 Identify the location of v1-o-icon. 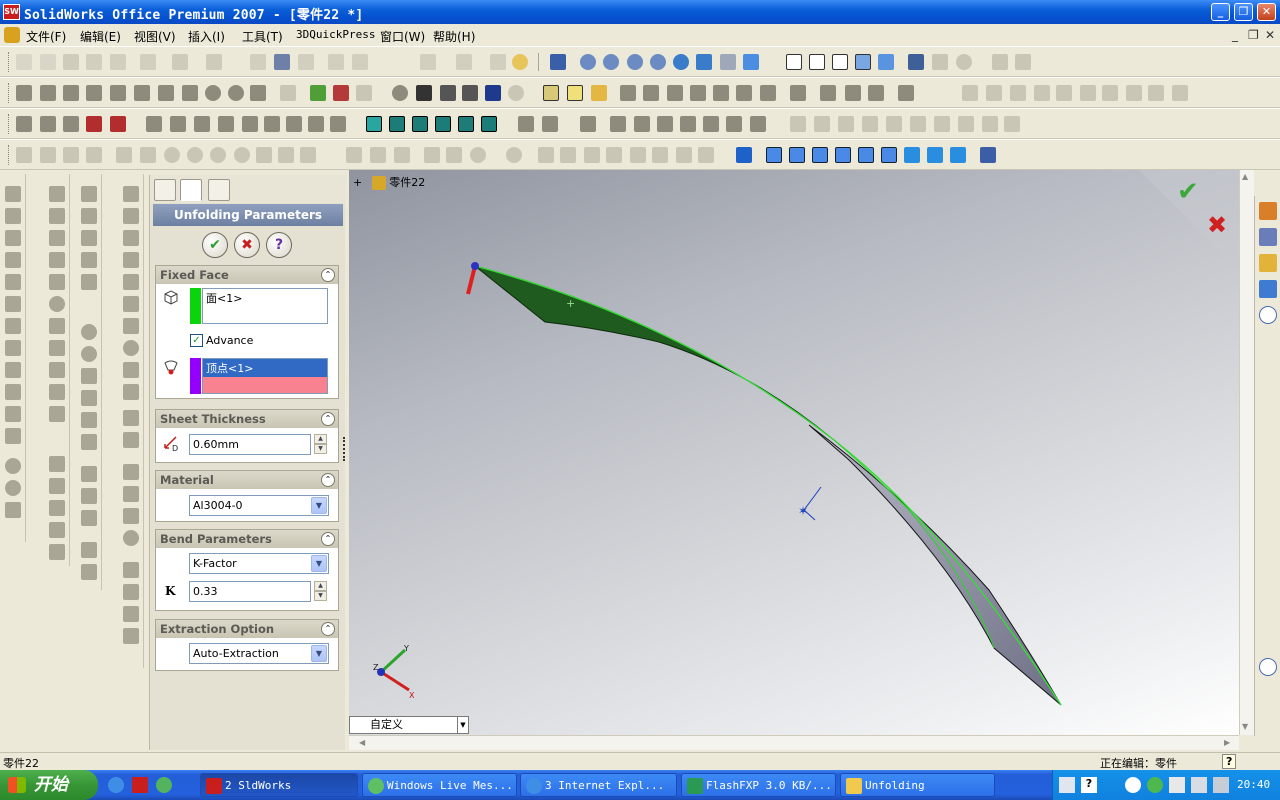
(13, 510).